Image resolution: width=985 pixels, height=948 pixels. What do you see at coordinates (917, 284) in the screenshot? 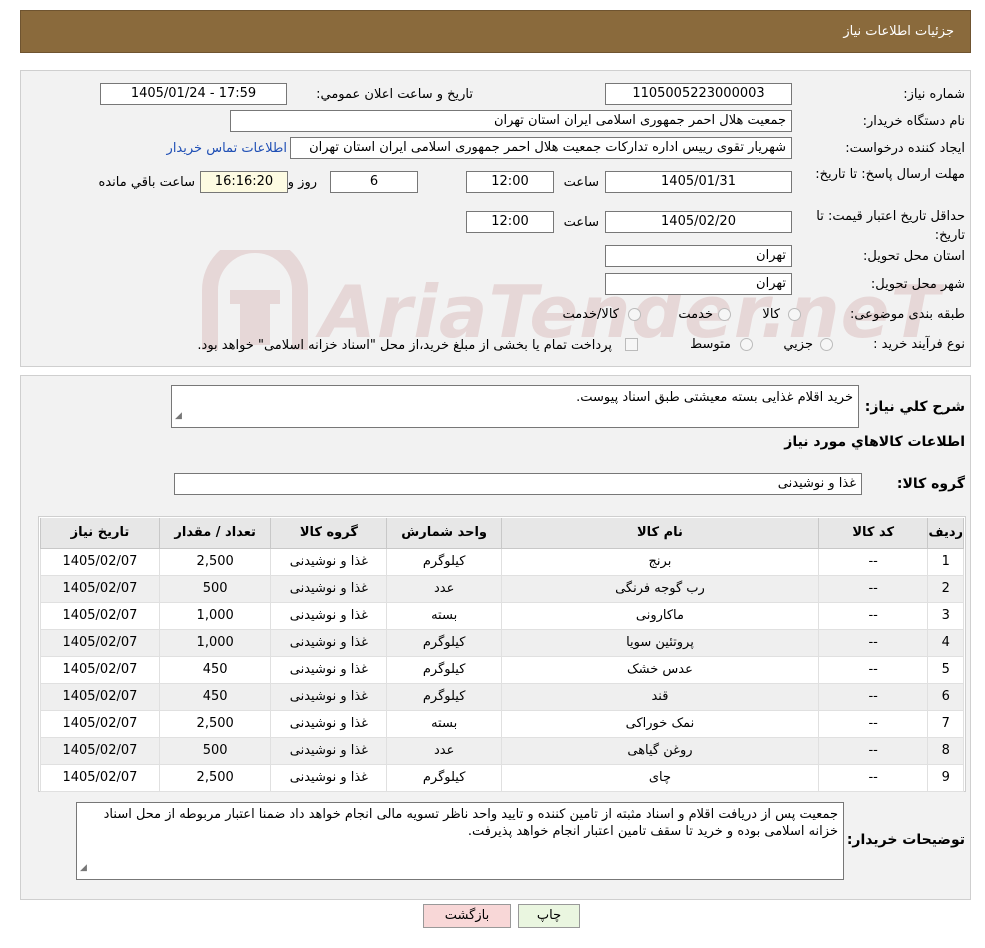
I see `city-label: شهر محل تحویل:` at bounding box center [917, 284].